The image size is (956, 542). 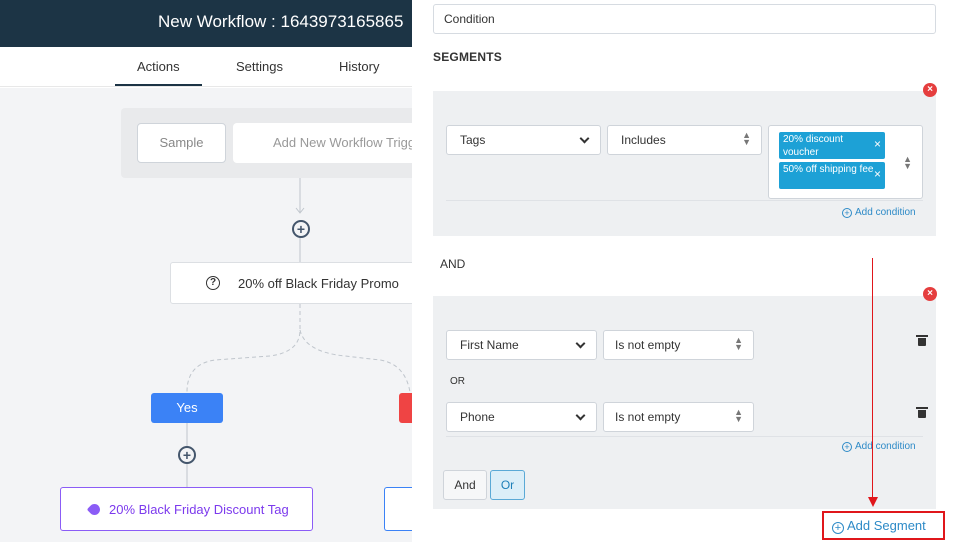 I want to click on field-select-value: First Name, so click(x=489, y=345).